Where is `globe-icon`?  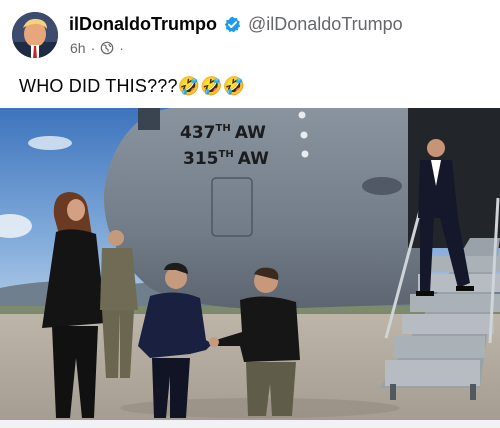 globe-icon is located at coordinates (107, 48).